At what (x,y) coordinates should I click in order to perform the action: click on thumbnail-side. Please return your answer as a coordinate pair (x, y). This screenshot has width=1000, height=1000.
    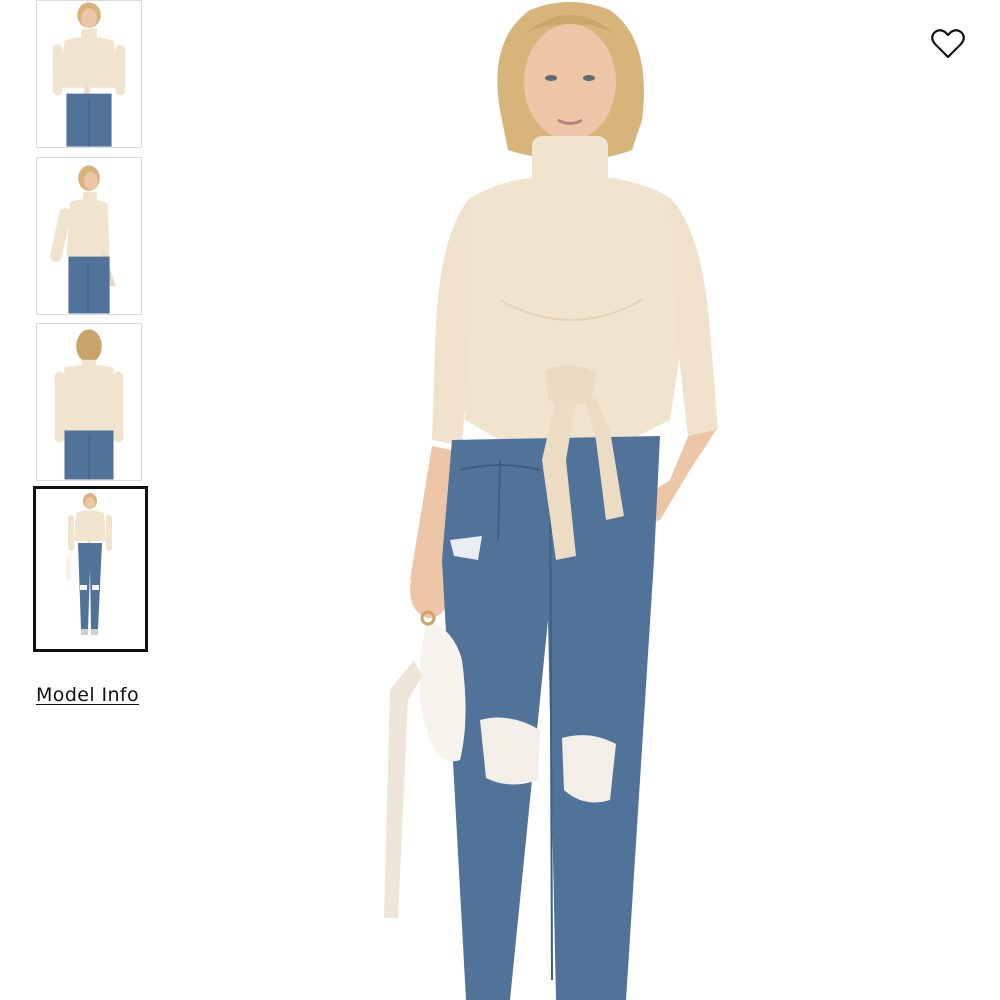
    Looking at the image, I should click on (89, 236).